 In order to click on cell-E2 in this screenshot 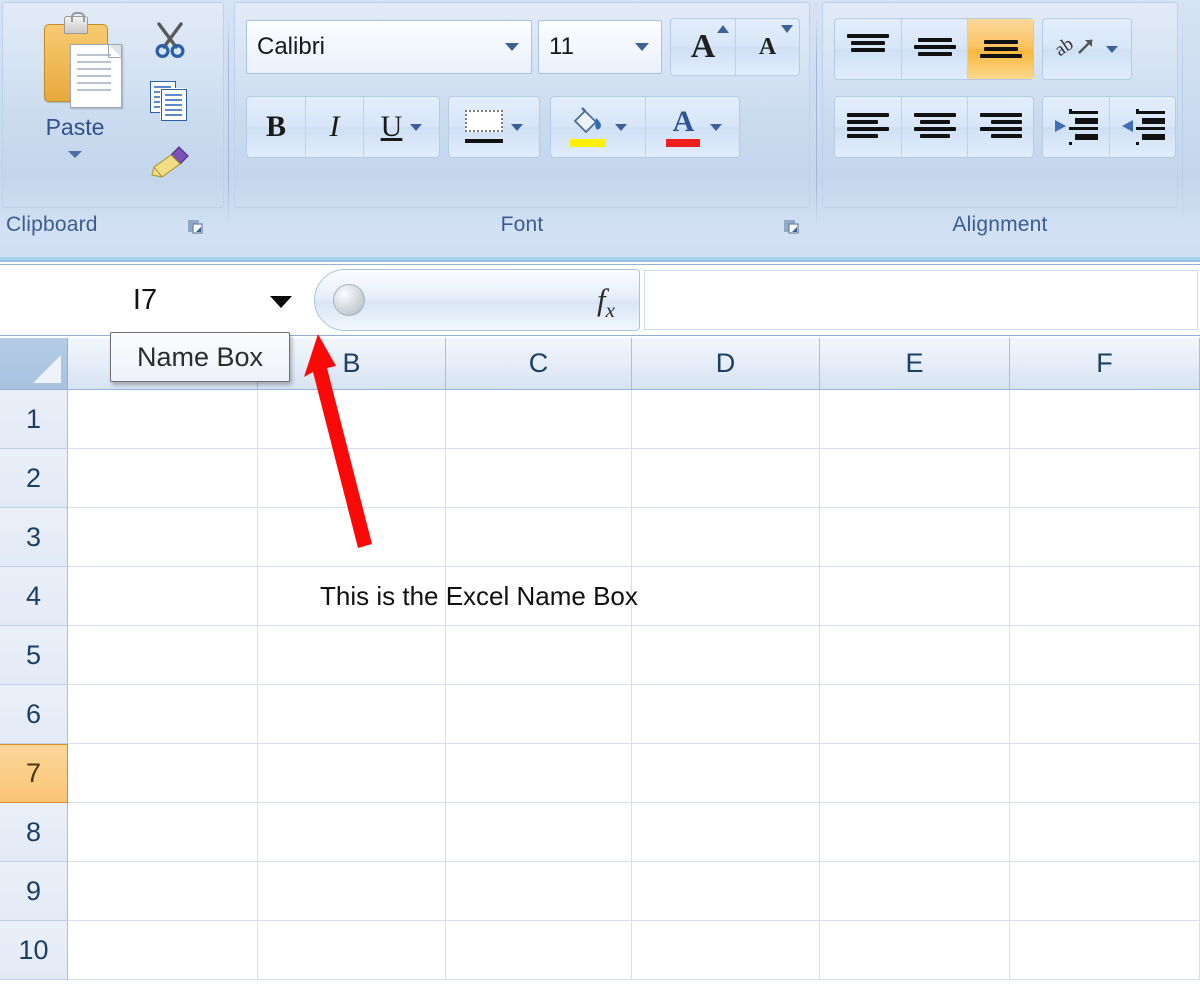, I will do `click(915, 478)`.